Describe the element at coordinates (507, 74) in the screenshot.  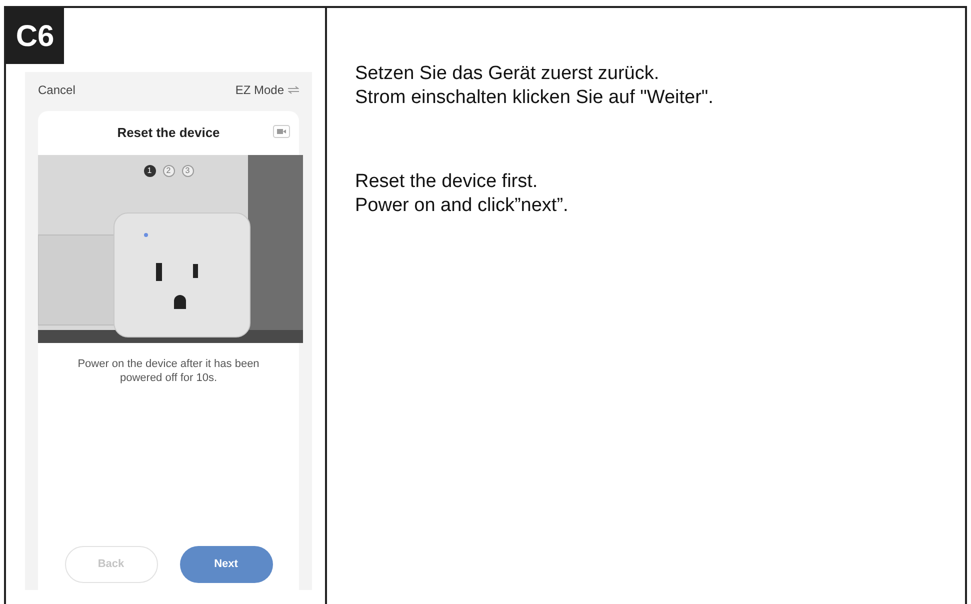
I see `instruction-line: Setzen Sie das Gerät zuerst zurück.` at that location.